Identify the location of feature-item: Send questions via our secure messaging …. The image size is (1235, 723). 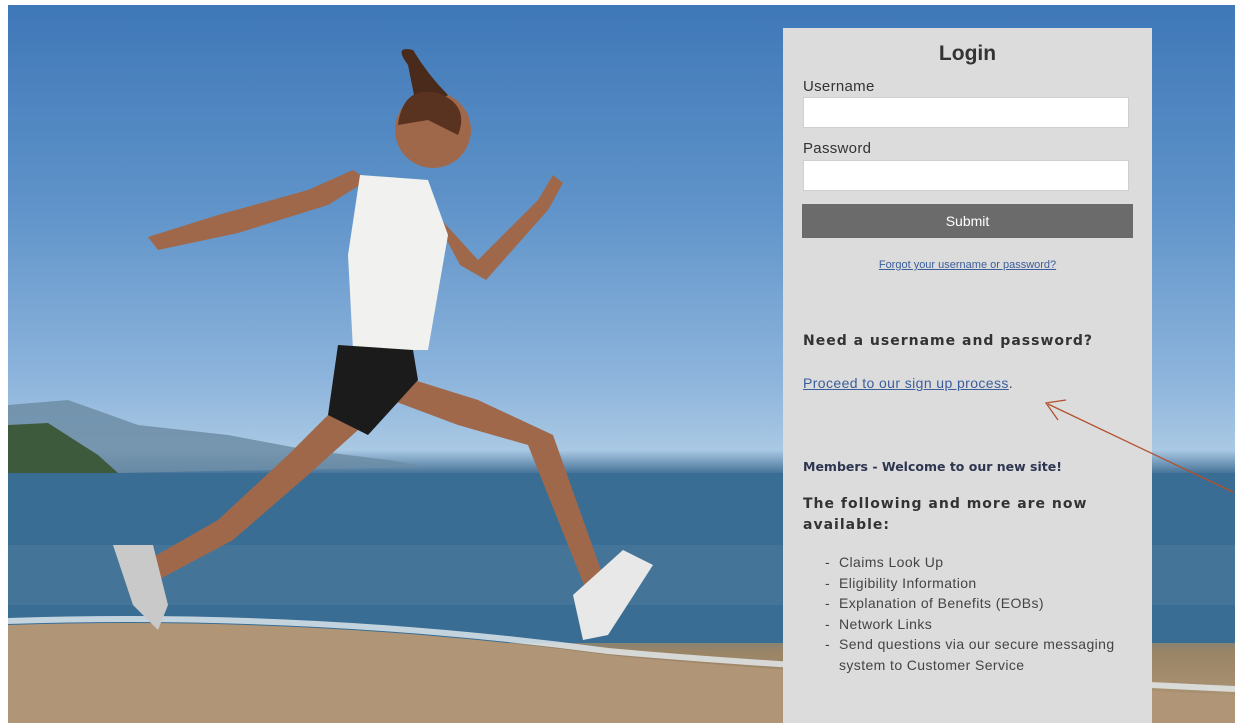
(975, 654).